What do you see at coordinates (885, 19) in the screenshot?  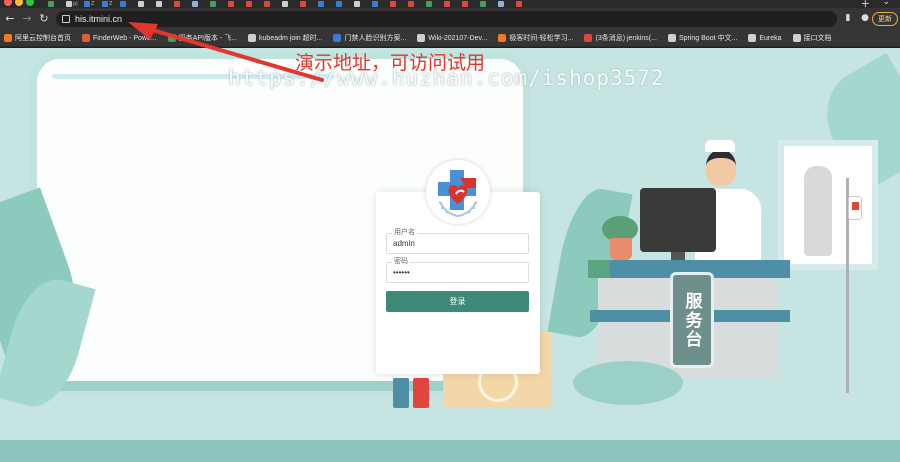 I see `update-button: 更新` at bounding box center [885, 19].